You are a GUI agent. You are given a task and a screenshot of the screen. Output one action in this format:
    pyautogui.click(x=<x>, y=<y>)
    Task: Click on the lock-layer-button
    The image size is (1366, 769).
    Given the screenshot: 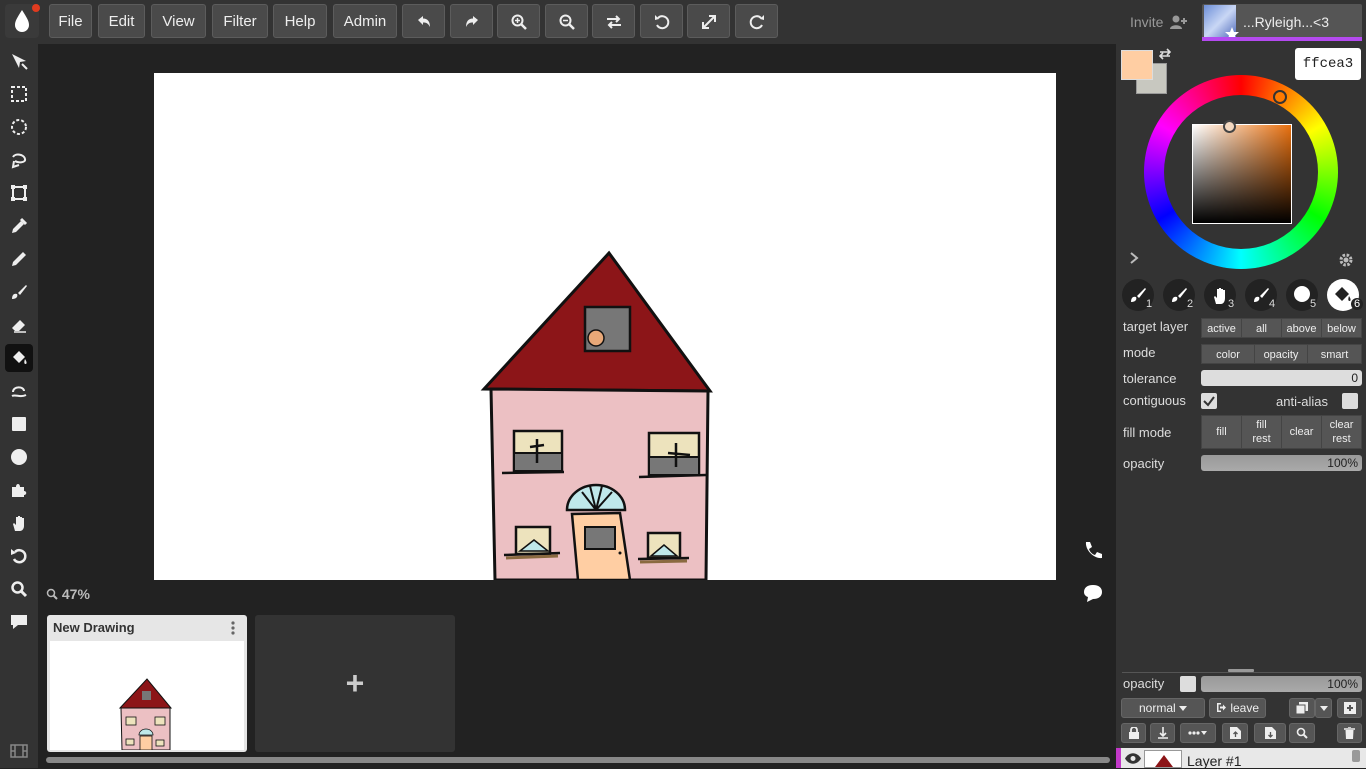 What is the action you would take?
    pyautogui.click(x=1133, y=733)
    